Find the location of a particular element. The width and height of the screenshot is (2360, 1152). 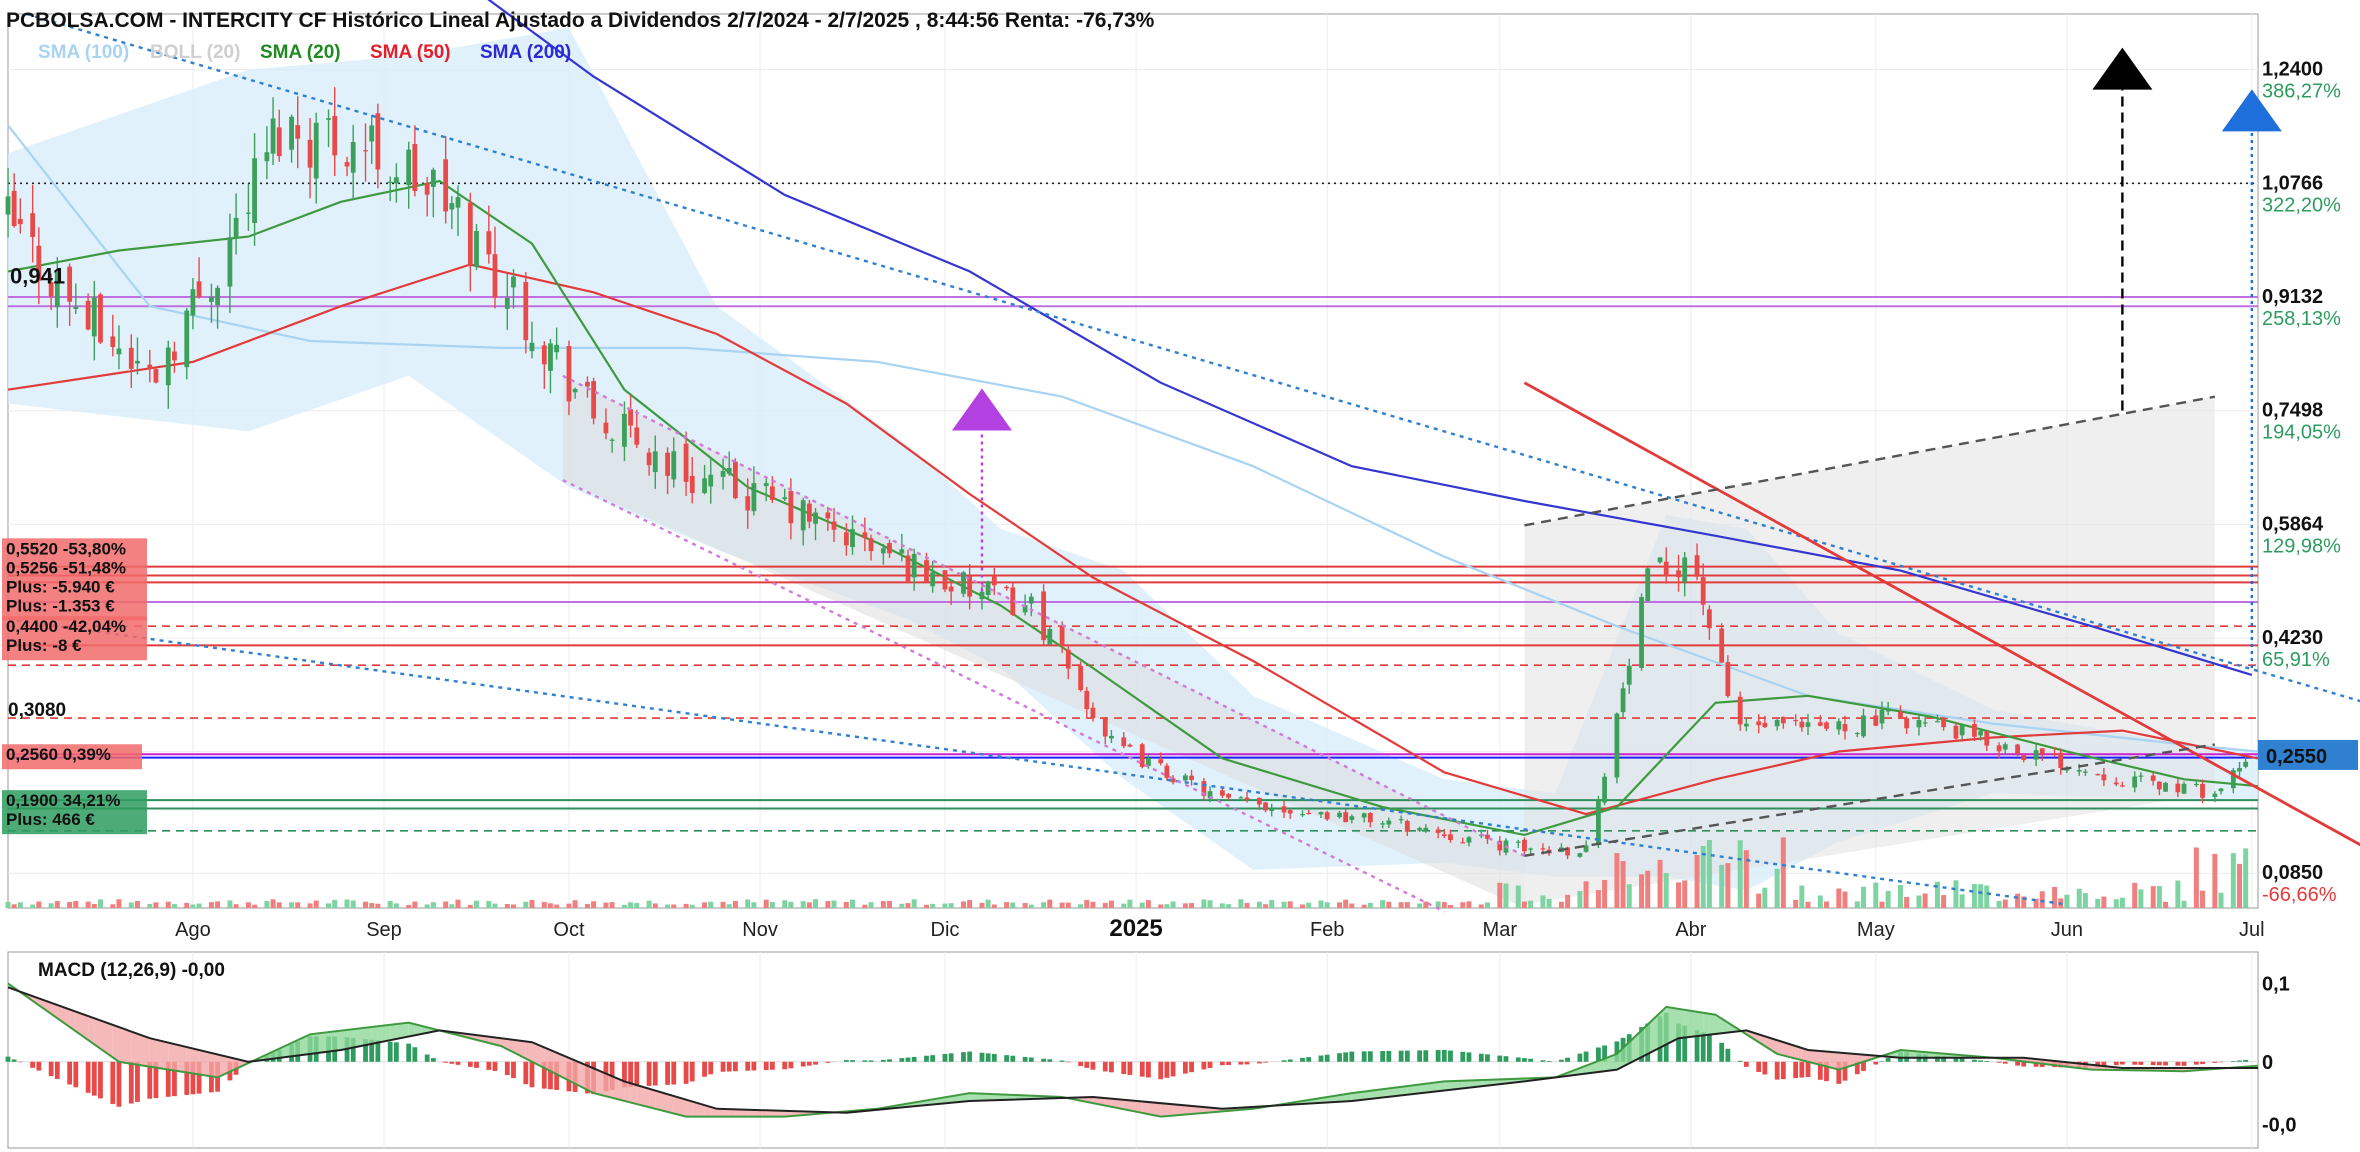

legend-item: BOLL (20) is located at coordinates (195, 52).